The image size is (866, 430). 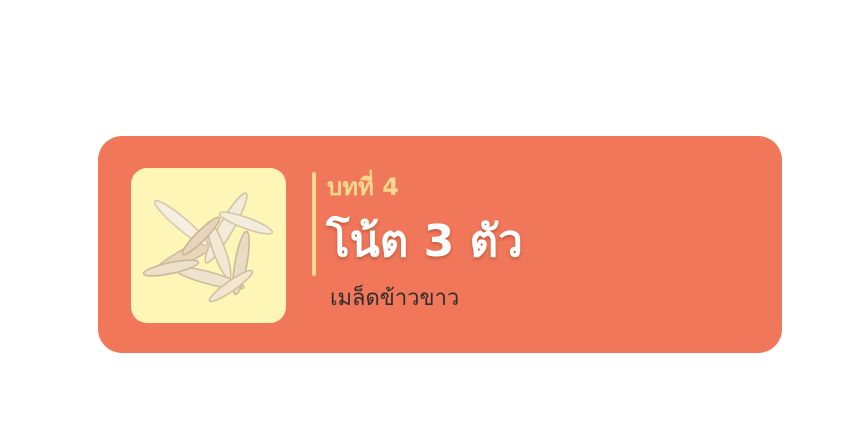 I want to click on lesson-thumbnail, so click(x=208, y=245).